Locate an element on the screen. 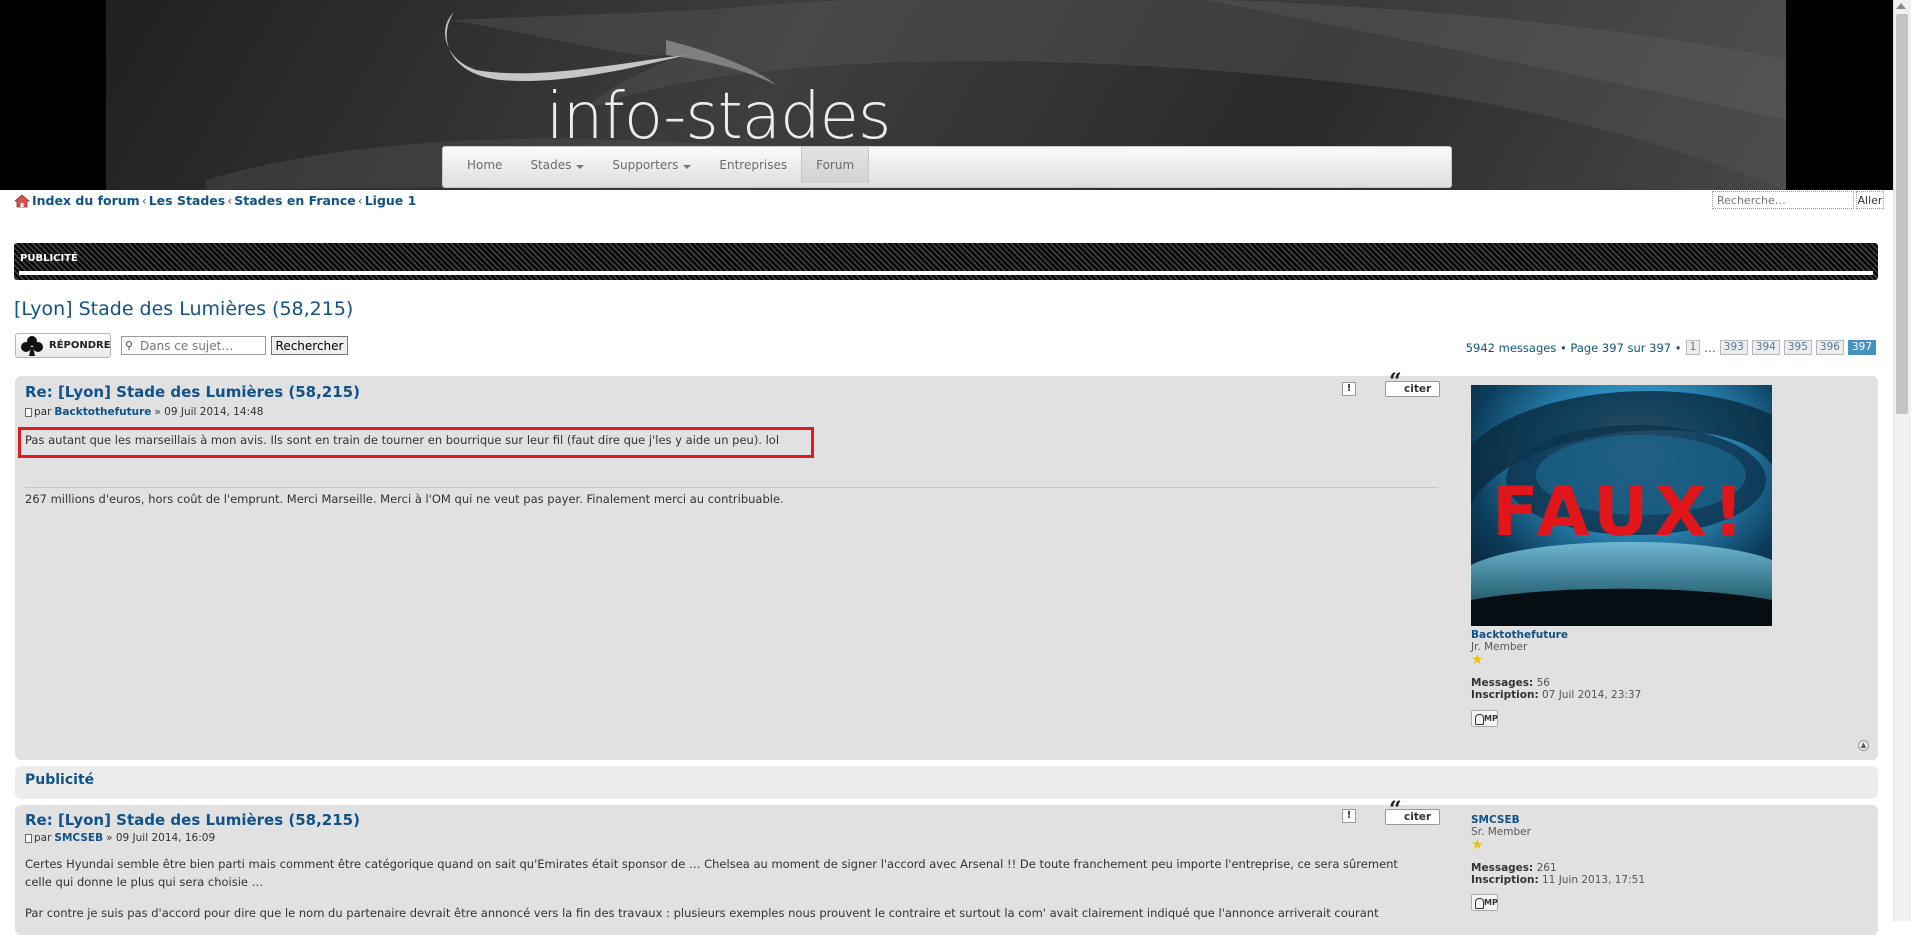 This screenshot has height=935, width=1911. post-date: » 09 Juil 2014, 16:09 is located at coordinates (161, 838).